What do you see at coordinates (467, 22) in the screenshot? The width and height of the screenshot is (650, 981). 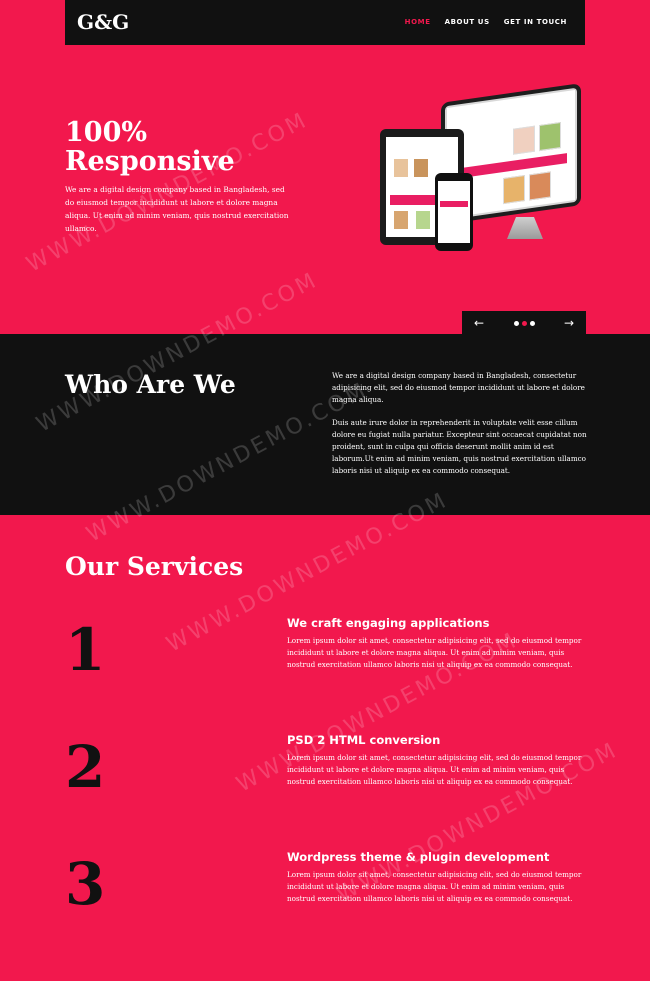 I see `nav-about-link: ABOUT US` at bounding box center [467, 22].